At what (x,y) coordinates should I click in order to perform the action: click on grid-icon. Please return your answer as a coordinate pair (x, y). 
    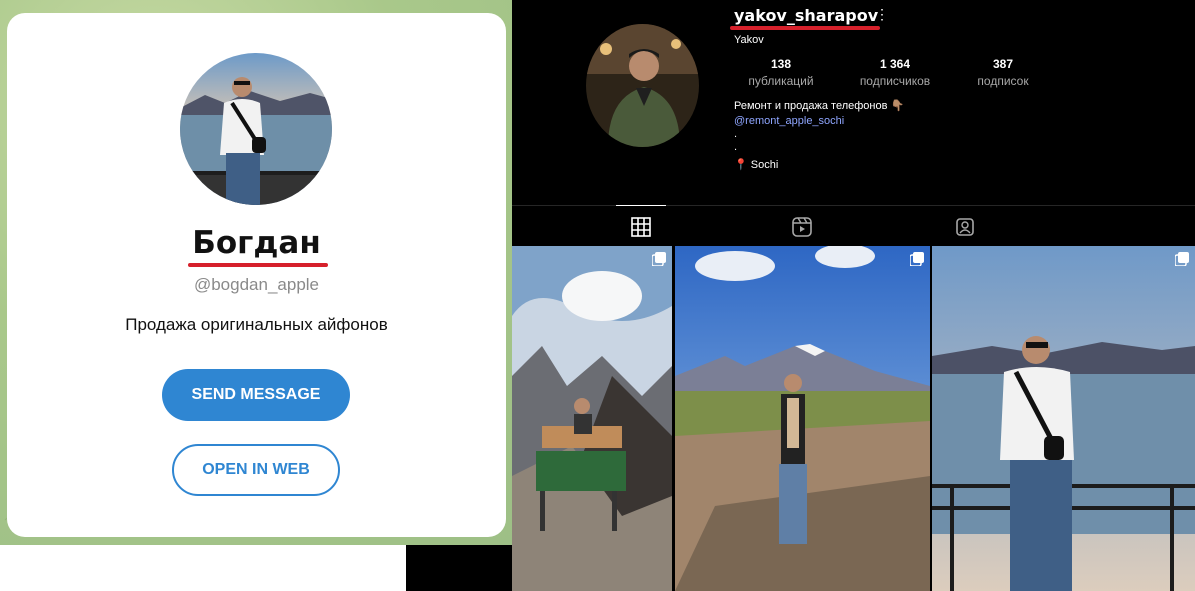
    Looking at the image, I should click on (641, 227).